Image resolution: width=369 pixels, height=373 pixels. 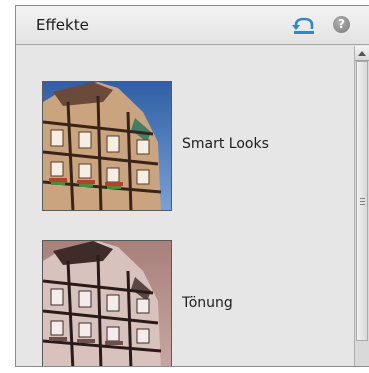 I want to click on scroll-thumb, so click(x=362, y=201).